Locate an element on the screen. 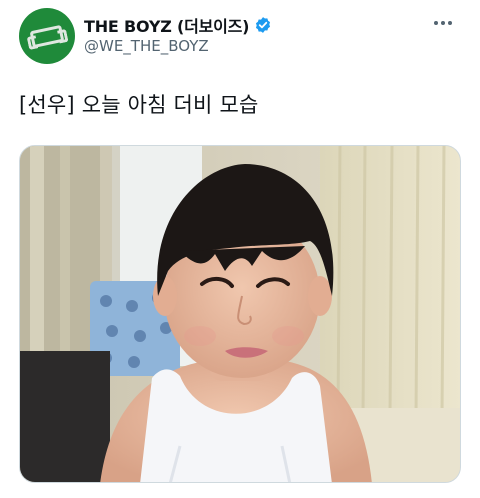  author-handle: @WE_THE_BOYZ is located at coordinates (146, 46).